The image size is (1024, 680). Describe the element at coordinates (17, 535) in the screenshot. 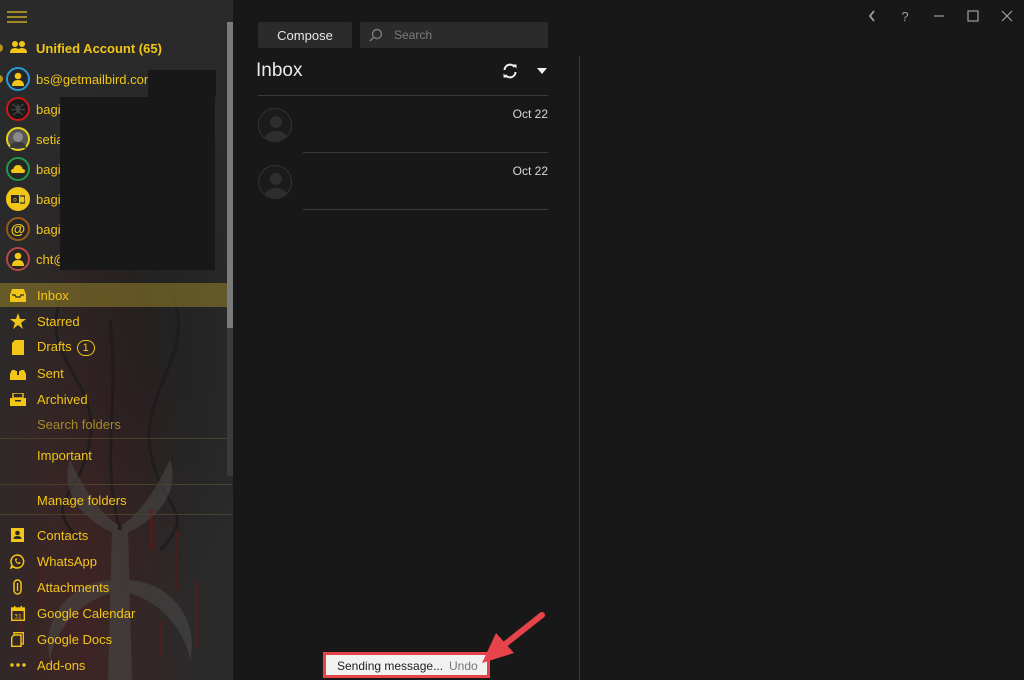

I see `contacts-icon` at that location.